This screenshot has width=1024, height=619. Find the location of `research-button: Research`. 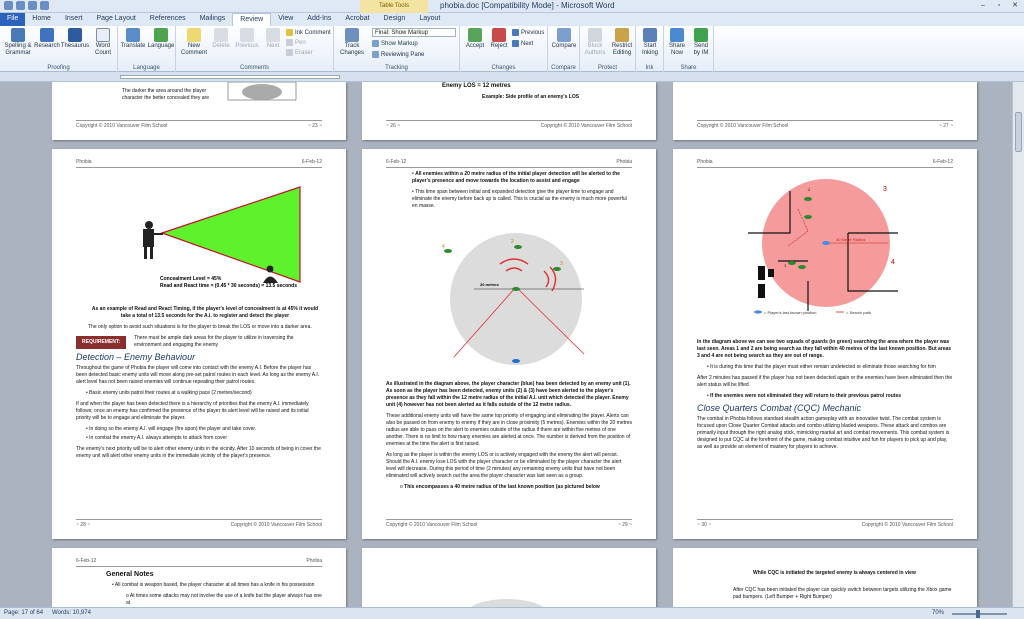

research-button: Research is located at coordinates (47, 39).